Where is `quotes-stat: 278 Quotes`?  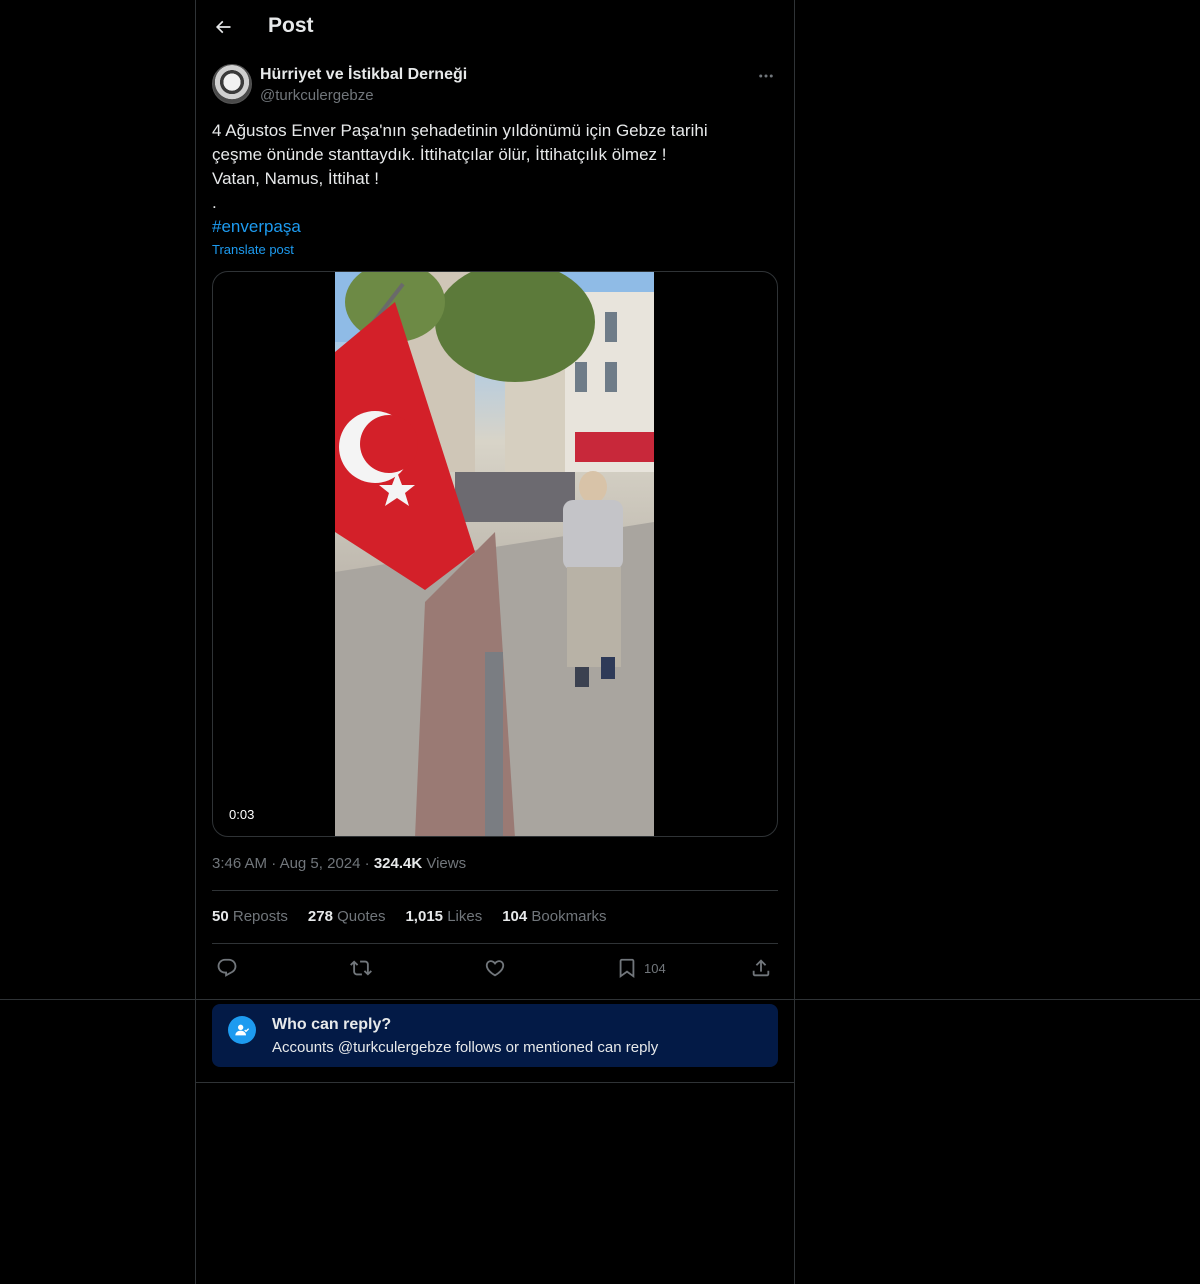 quotes-stat: 278 Quotes is located at coordinates (347, 916).